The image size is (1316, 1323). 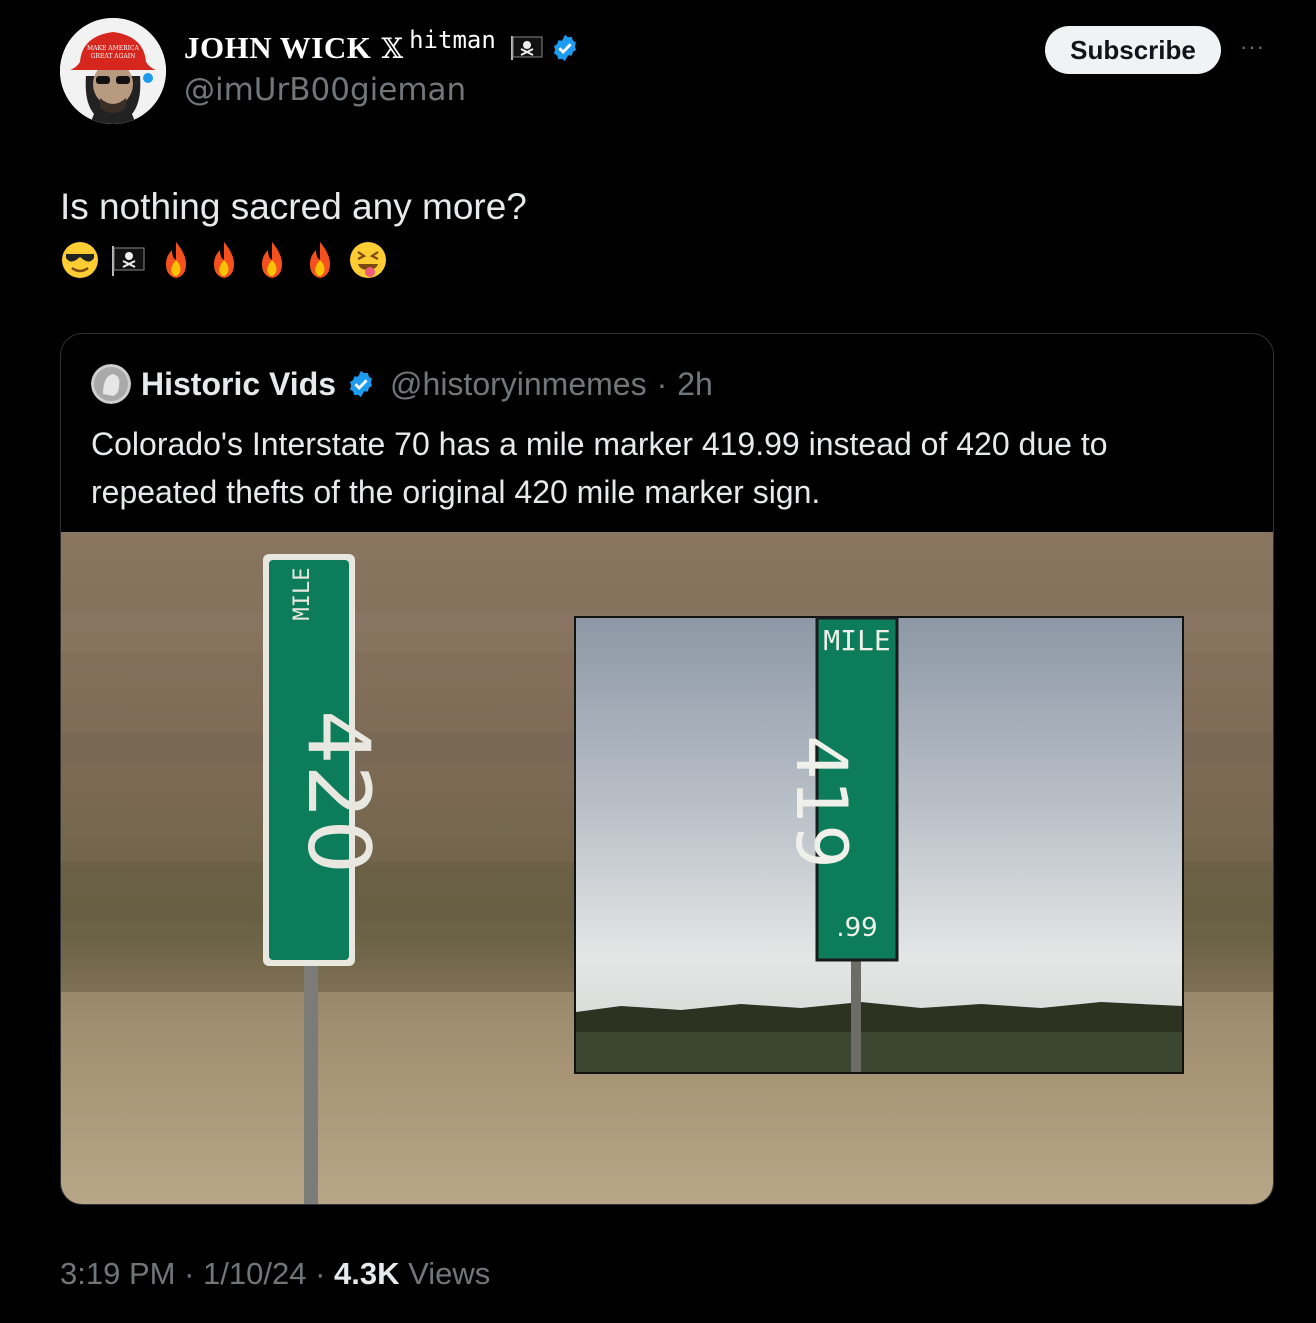 I want to click on more-options-icon: ···, so click(x=1252, y=47).